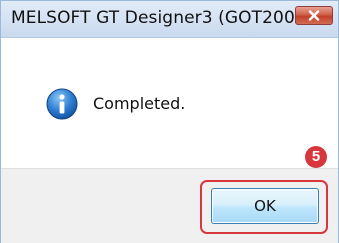 The width and height of the screenshot is (339, 243). Describe the element at coordinates (316, 157) in the screenshot. I see `step-number-badge: 5` at that location.